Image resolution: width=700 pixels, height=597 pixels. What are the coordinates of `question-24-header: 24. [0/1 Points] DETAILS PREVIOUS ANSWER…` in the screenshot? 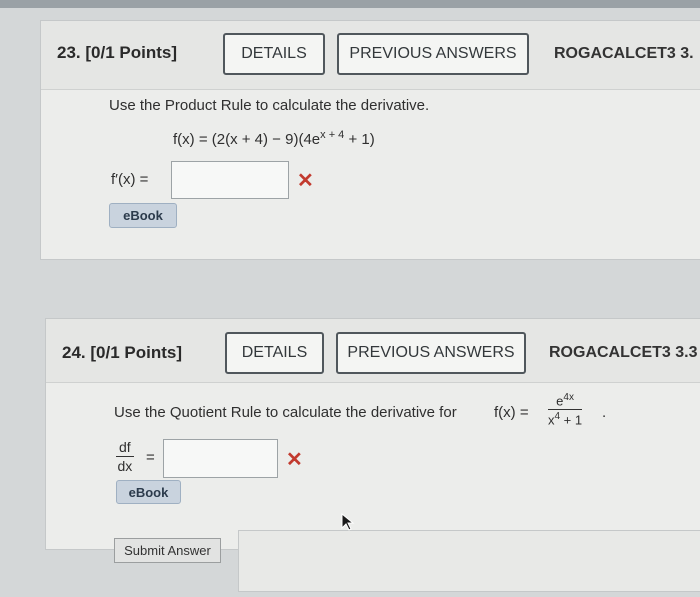 It's located at (373, 351).